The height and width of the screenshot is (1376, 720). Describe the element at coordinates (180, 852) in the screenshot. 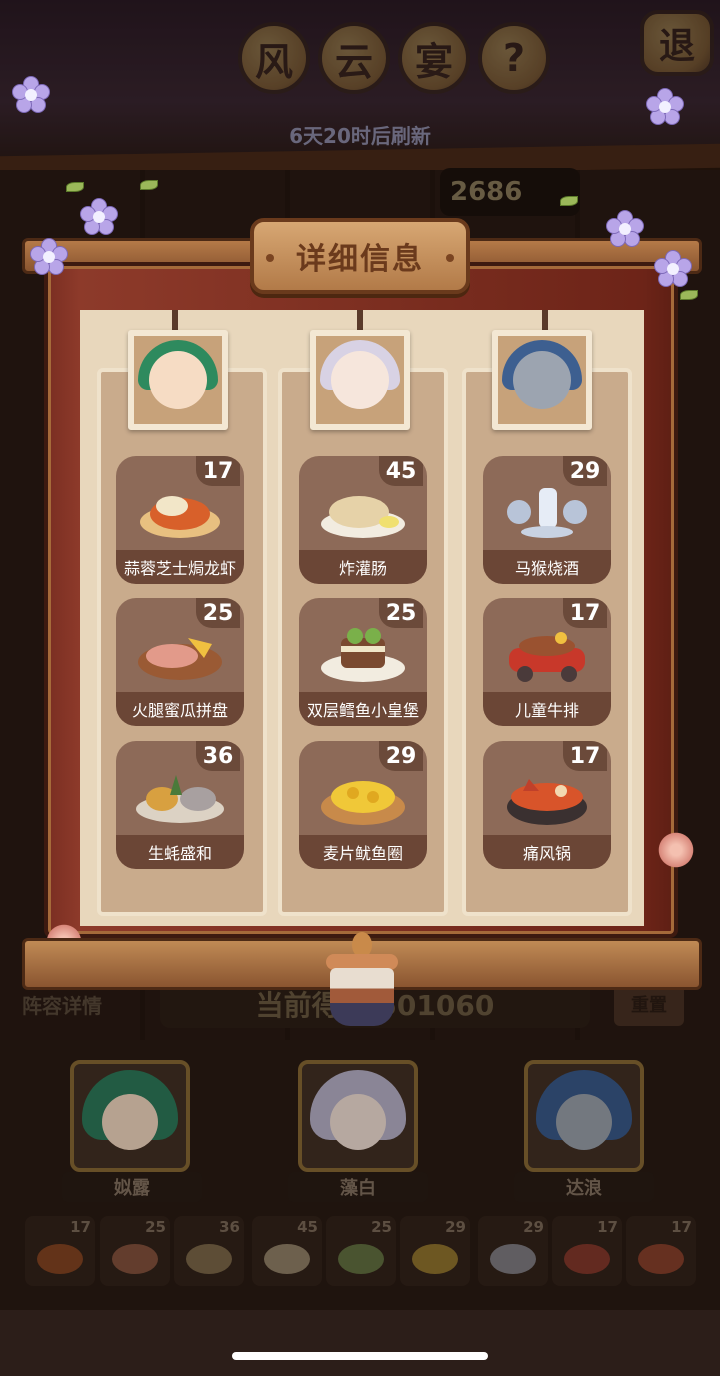

I see `dish-name: 生蚝盛和` at that location.